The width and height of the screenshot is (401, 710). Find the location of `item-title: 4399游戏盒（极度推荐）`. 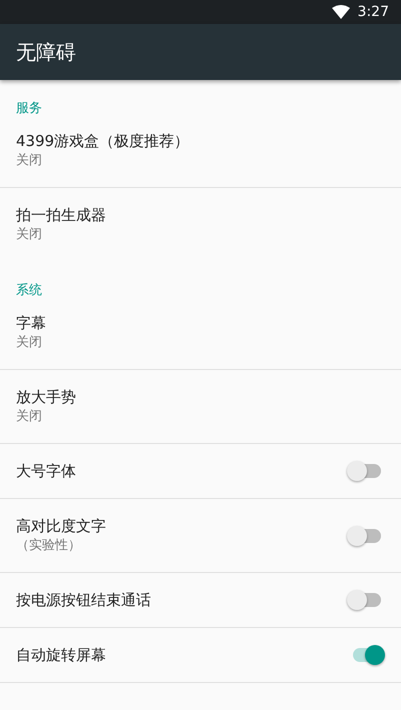

item-title: 4399游戏盒（极度推荐） is located at coordinates (103, 140).